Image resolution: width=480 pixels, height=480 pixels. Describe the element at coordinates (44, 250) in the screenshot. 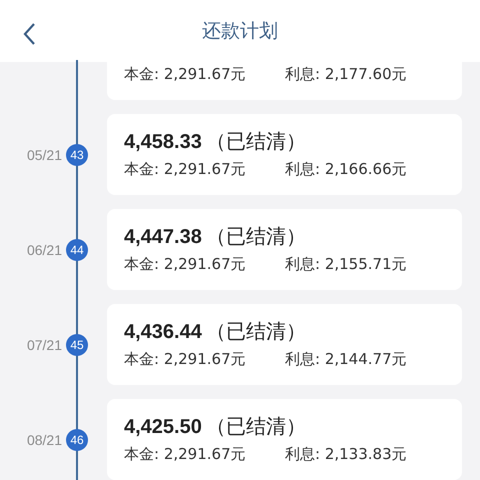

I see `date-label: 06/21` at that location.